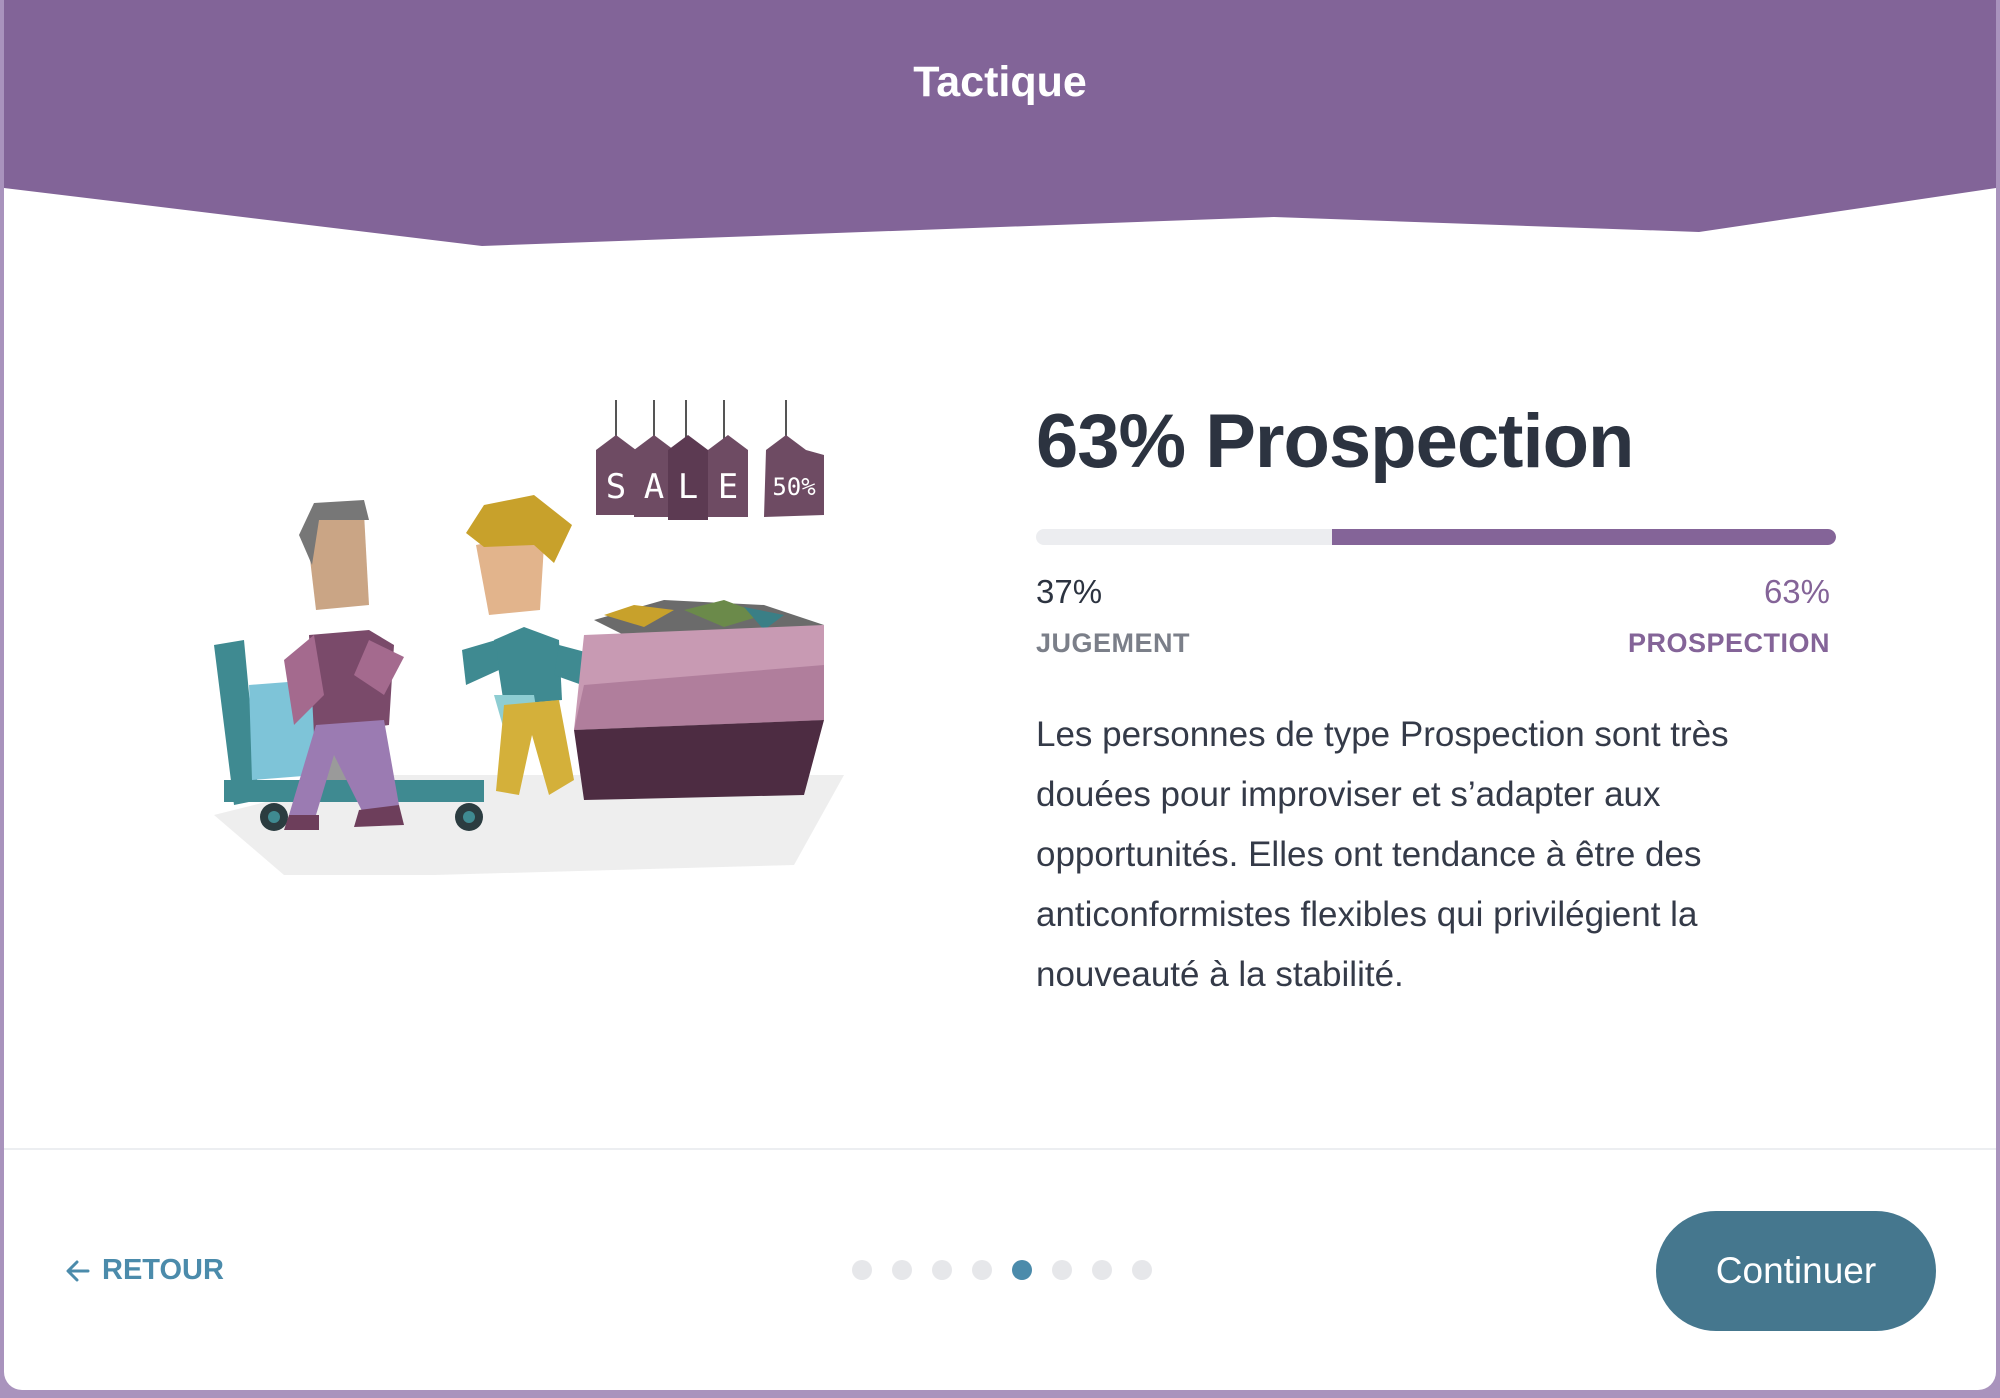 Image resolution: width=2000 pixels, height=1398 pixels. Describe the element at coordinates (1584, 537) in the screenshot. I see `trait-progress-fill` at that location.